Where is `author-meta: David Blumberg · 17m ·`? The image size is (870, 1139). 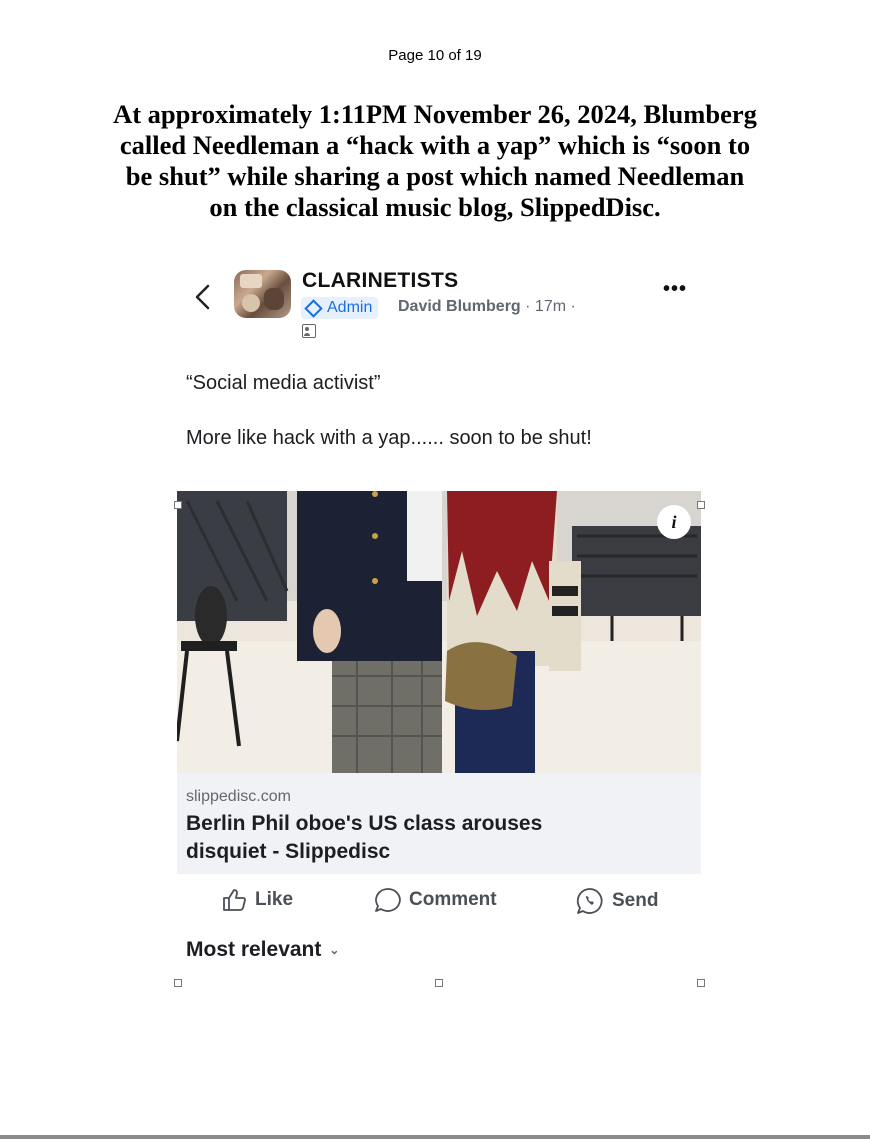 author-meta: David Blumberg · 17m · is located at coordinates (487, 307).